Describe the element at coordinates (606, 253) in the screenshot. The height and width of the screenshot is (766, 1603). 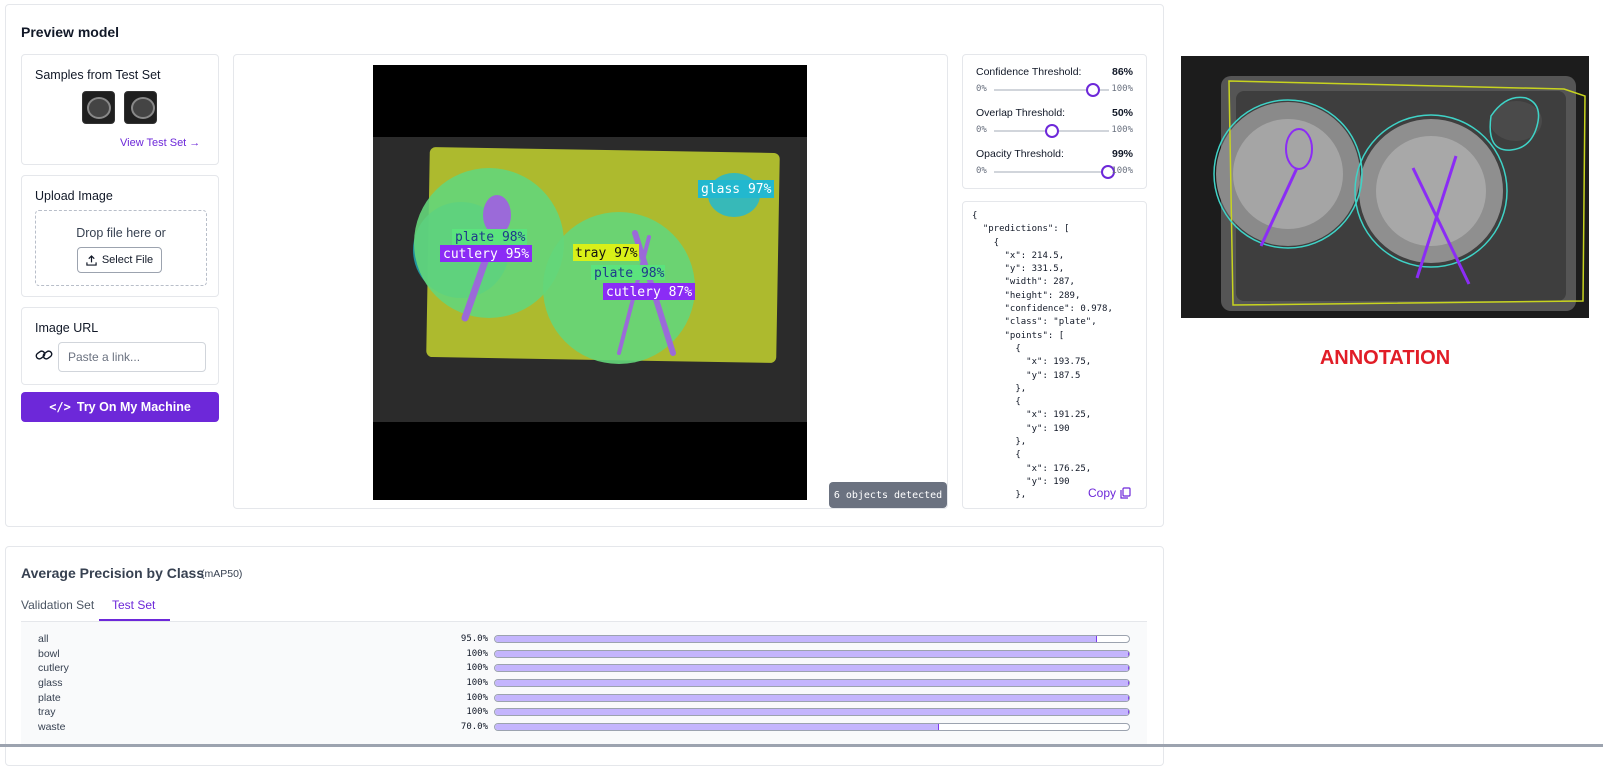
I see `detection-label: tray 97%` at that location.